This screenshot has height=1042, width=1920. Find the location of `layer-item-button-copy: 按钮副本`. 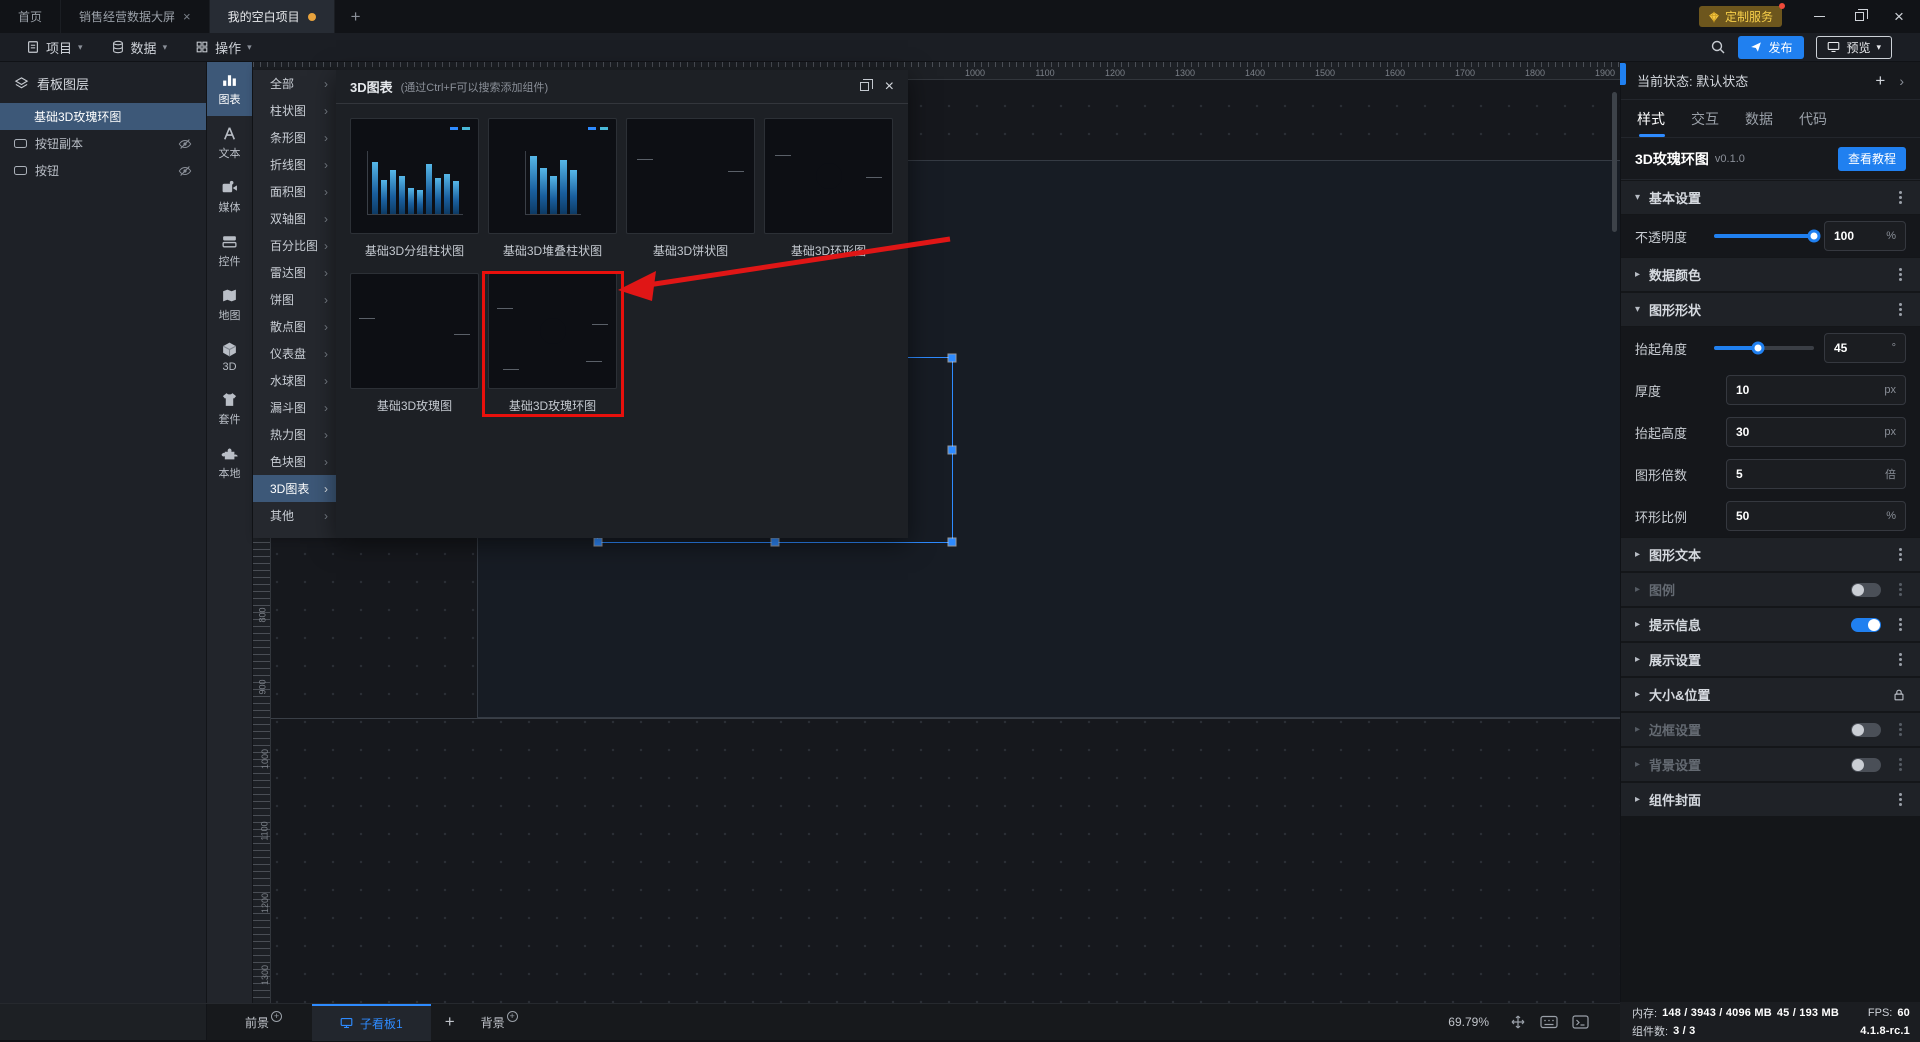

layer-item-button-copy: 按钮副本 is located at coordinates (103, 143).